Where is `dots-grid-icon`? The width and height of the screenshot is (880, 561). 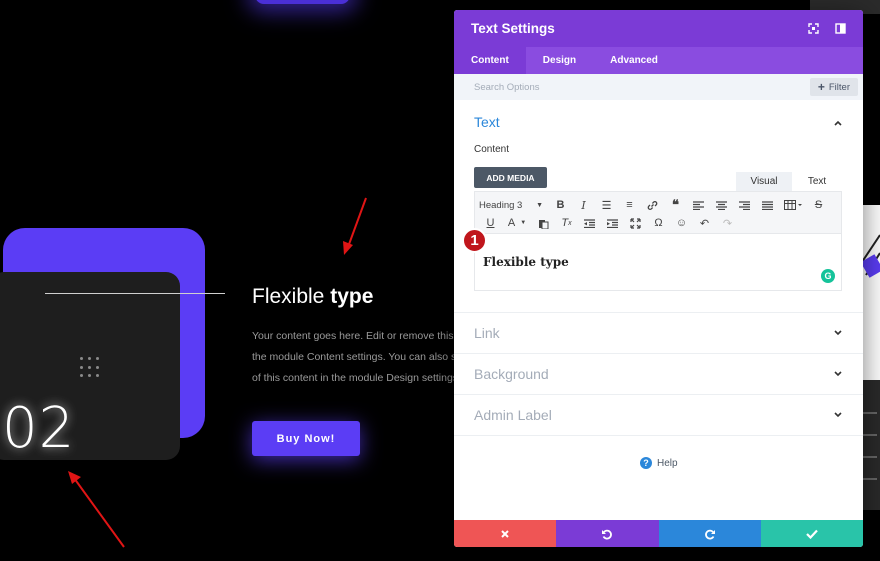
dots-grid-icon is located at coordinates (91, 368).